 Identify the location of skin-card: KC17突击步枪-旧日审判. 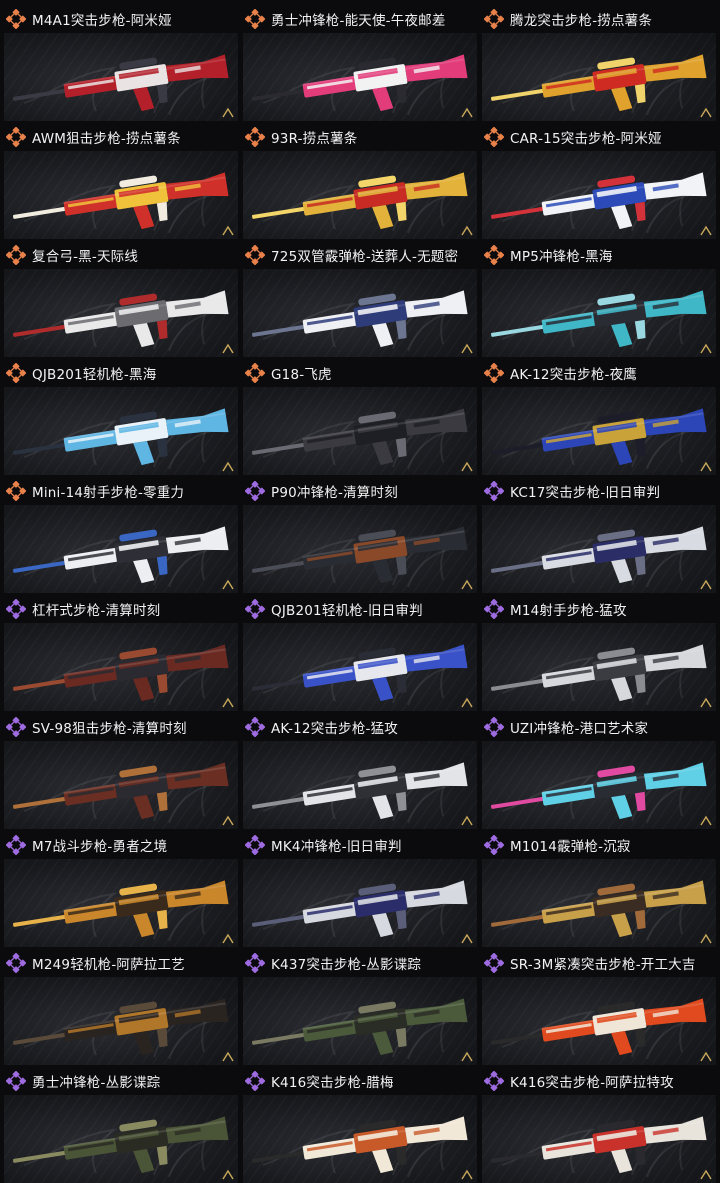
(599, 534).